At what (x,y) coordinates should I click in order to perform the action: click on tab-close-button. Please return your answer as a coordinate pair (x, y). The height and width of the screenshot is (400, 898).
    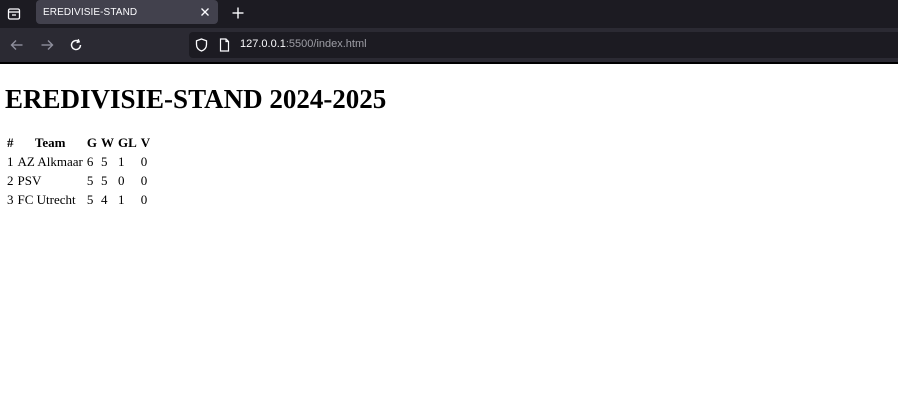
    Looking at the image, I should click on (205, 12).